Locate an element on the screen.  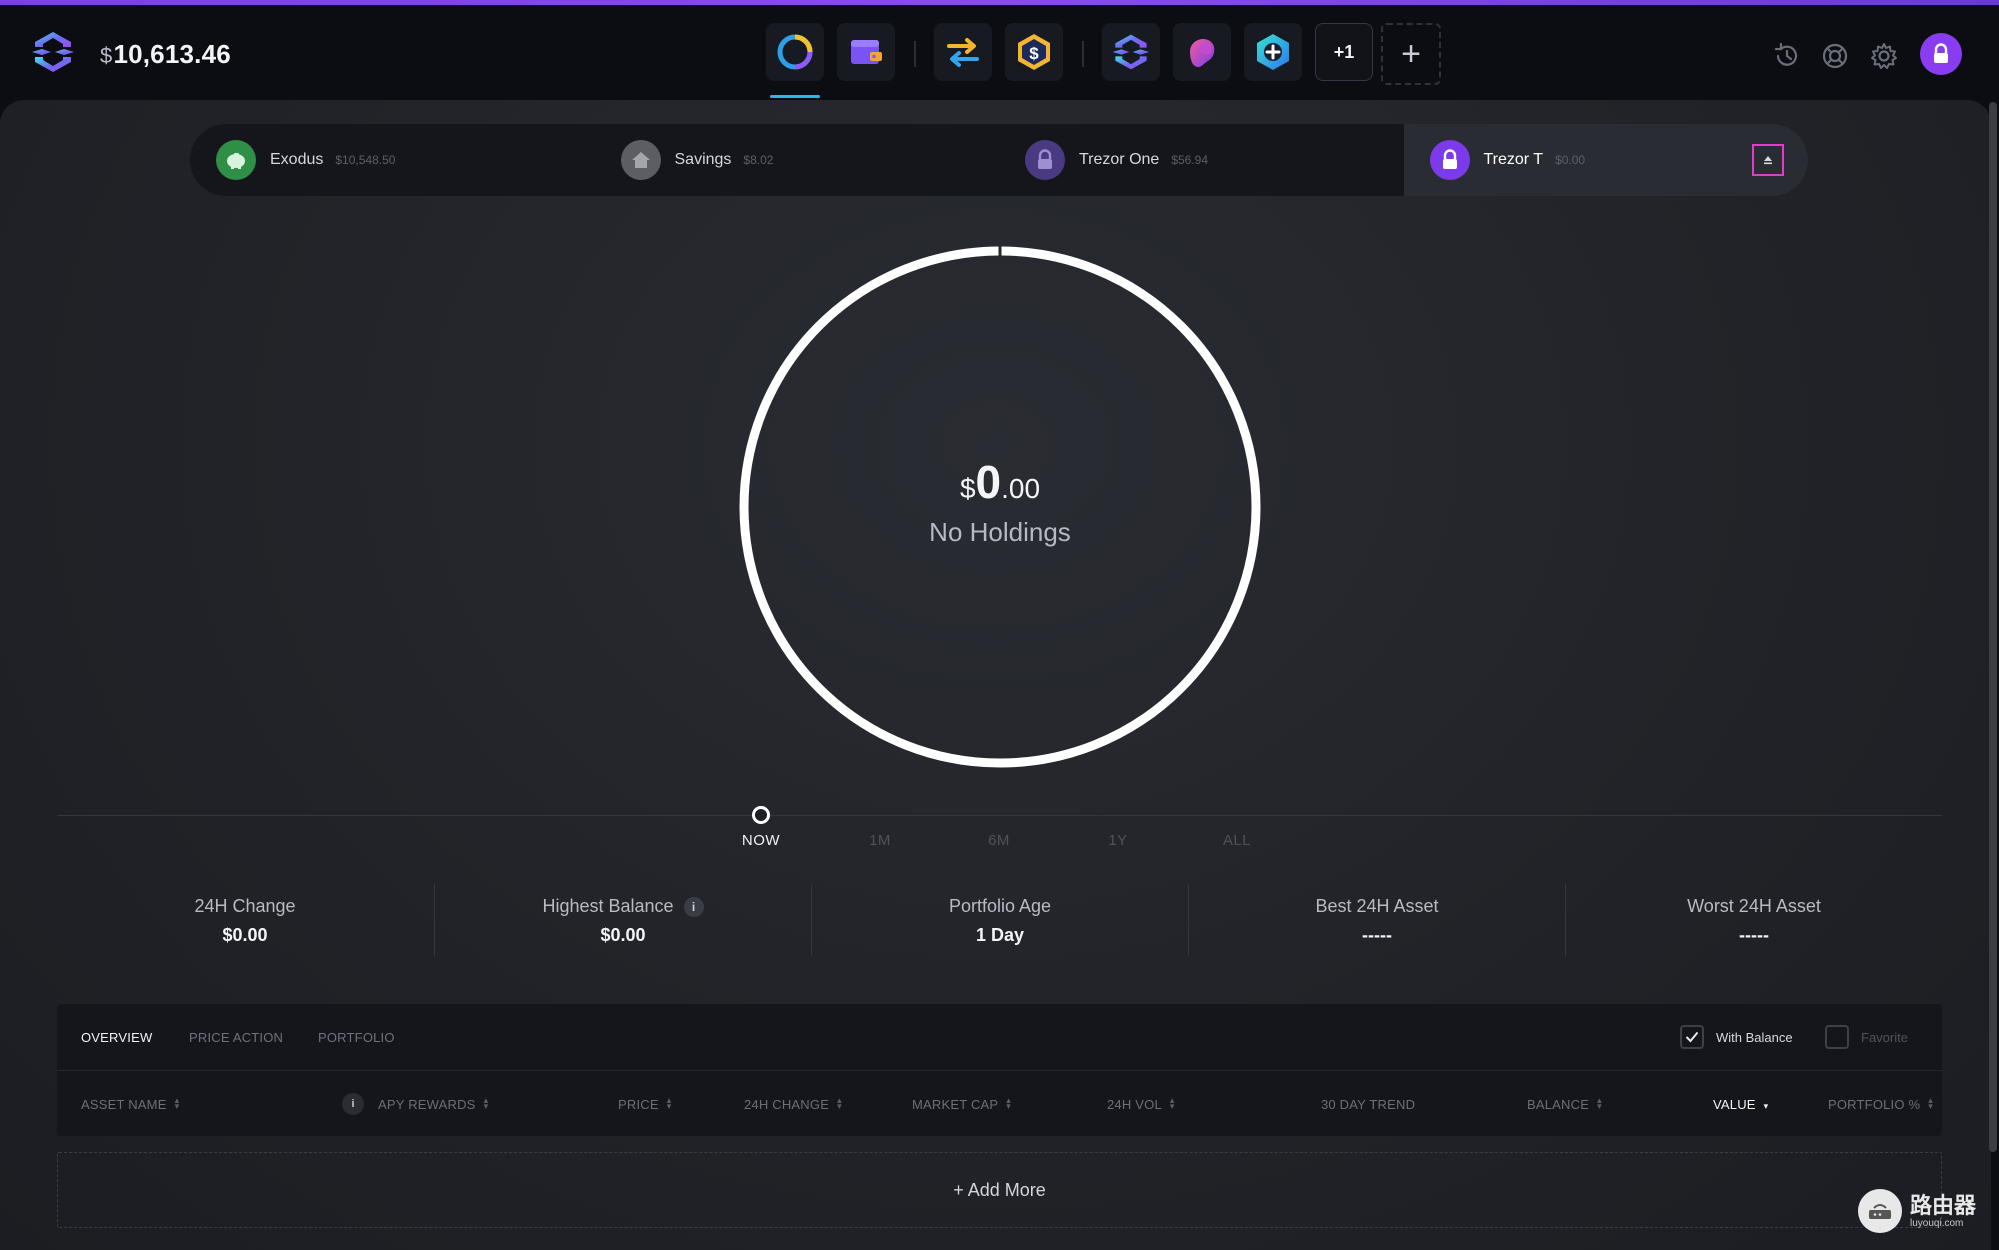
support-icon is located at coordinates (1835, 56).